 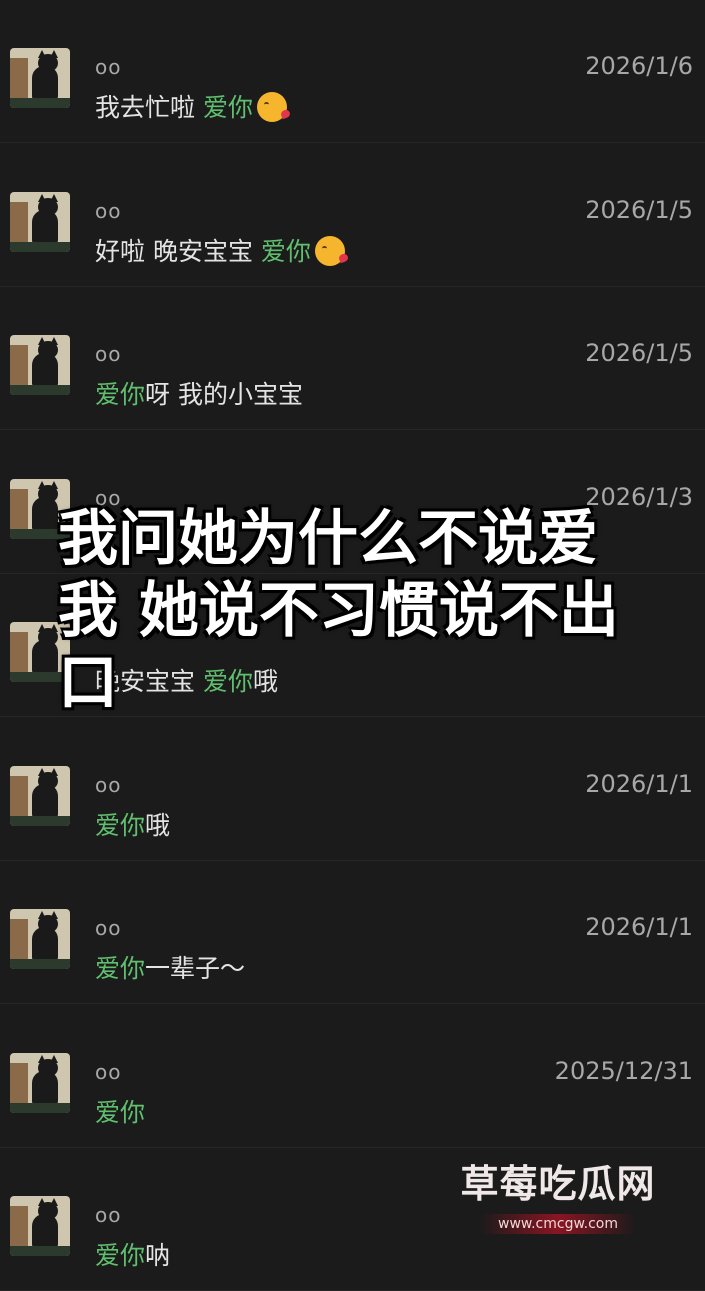 I want to click on message-preview: 爱你, so click(x=120, y=1111).